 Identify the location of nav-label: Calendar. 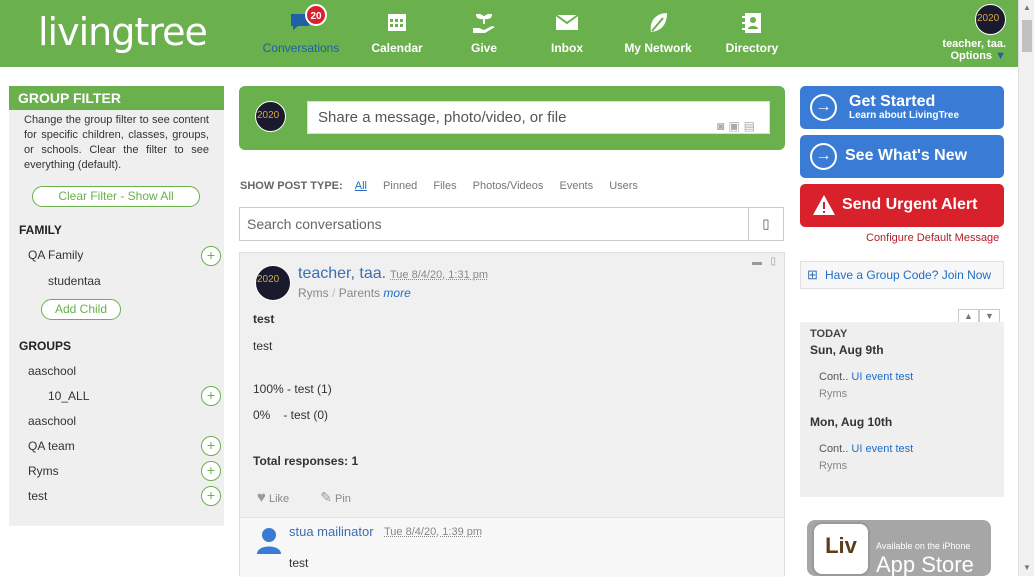
(397, 48).